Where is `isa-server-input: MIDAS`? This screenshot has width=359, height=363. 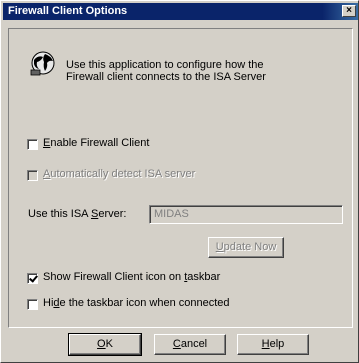 isa-server-input: MIDAS is located at coordinates (246, 214).